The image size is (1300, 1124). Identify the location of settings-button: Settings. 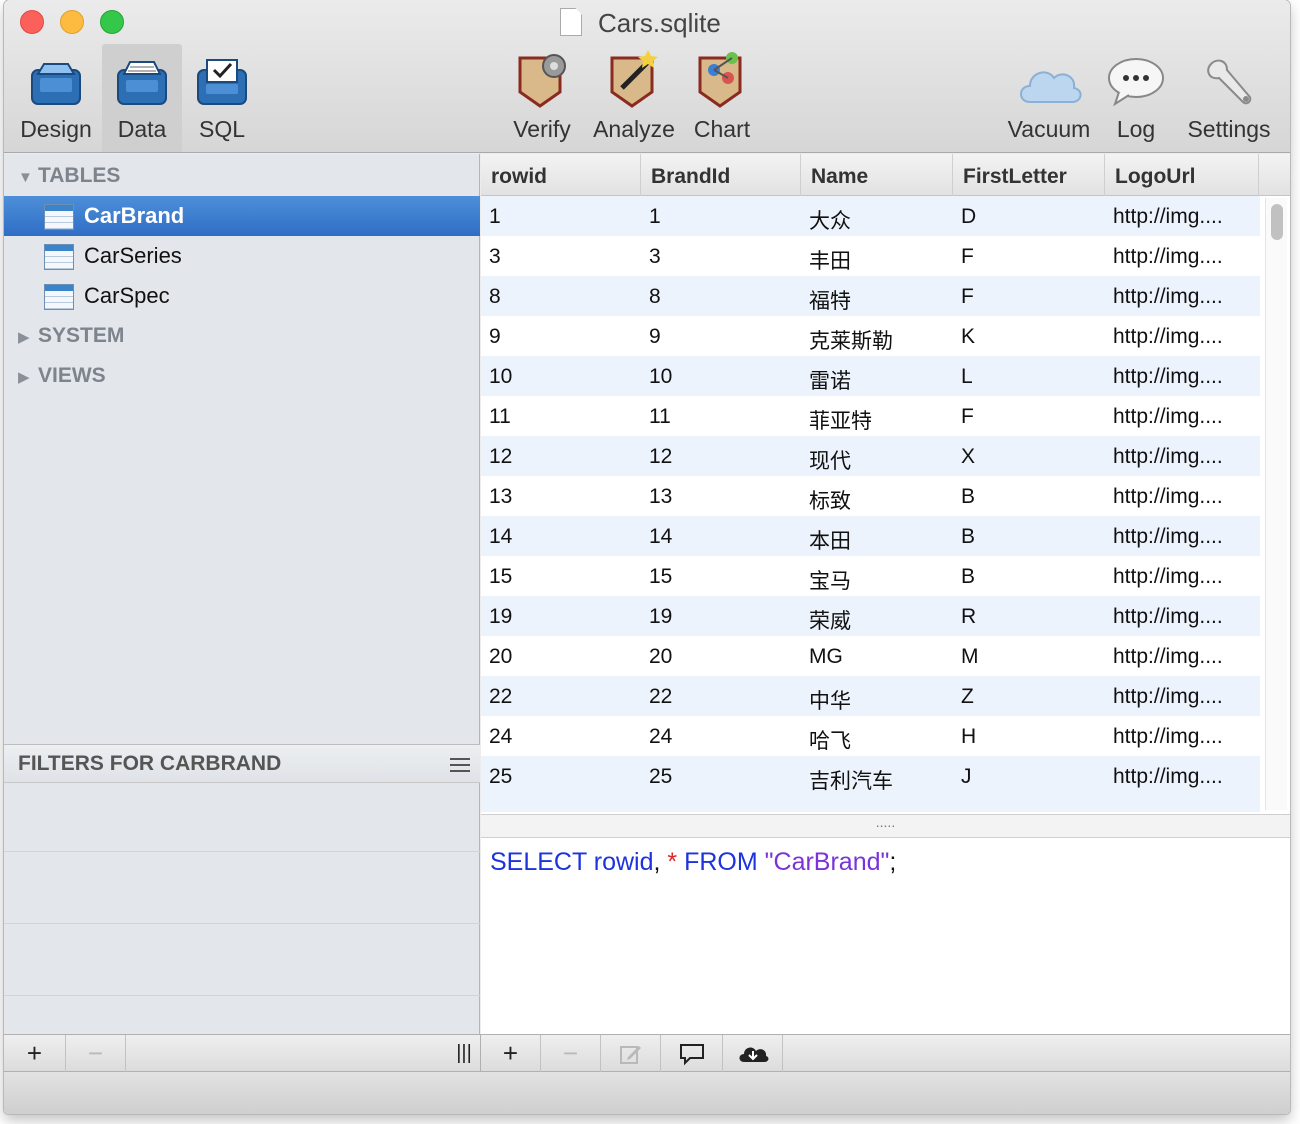
(1229, 98).